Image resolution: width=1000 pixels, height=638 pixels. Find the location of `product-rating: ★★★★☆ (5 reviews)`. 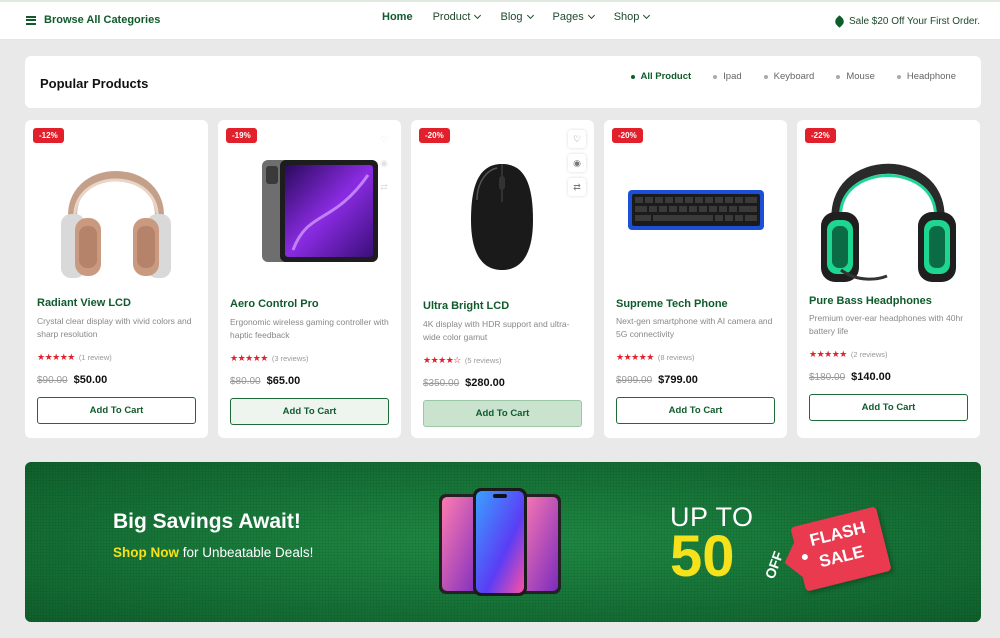

product-rating: ★★★★☆ (5 reviews) is located at coordinates (462, 360).